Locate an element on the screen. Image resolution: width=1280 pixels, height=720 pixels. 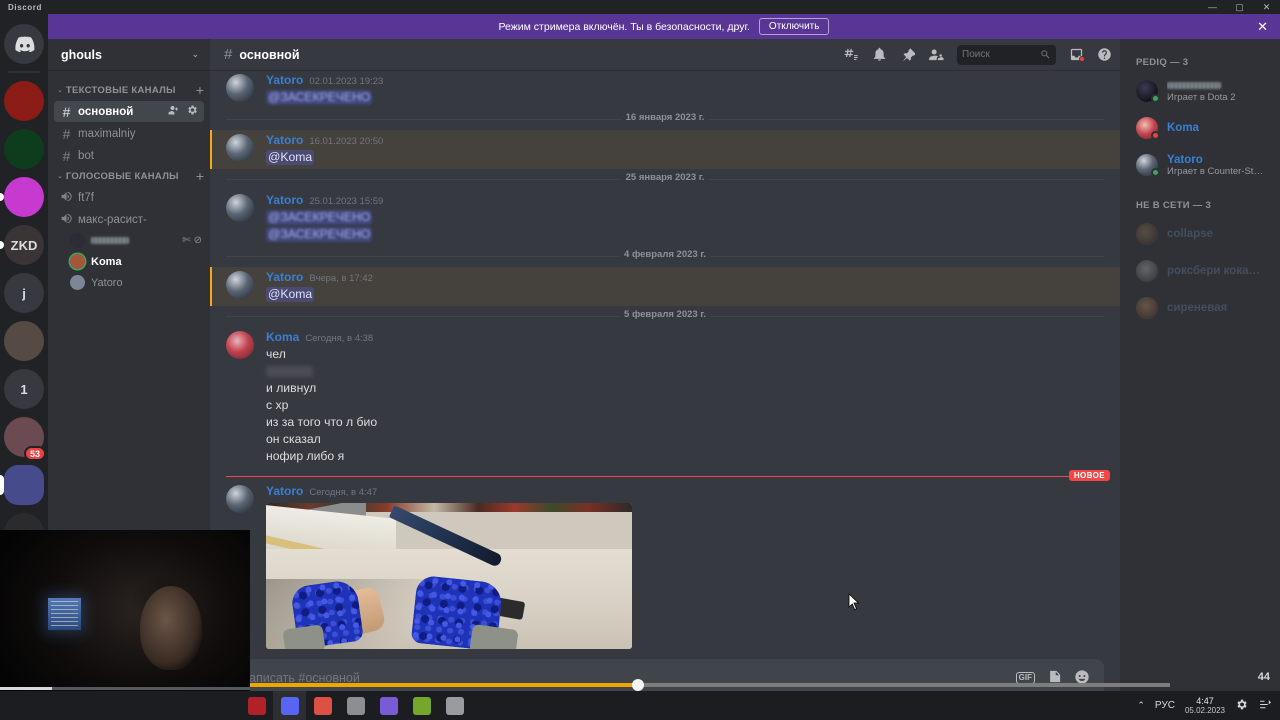
taskbar-green-app is located at coordinates (421, 705).